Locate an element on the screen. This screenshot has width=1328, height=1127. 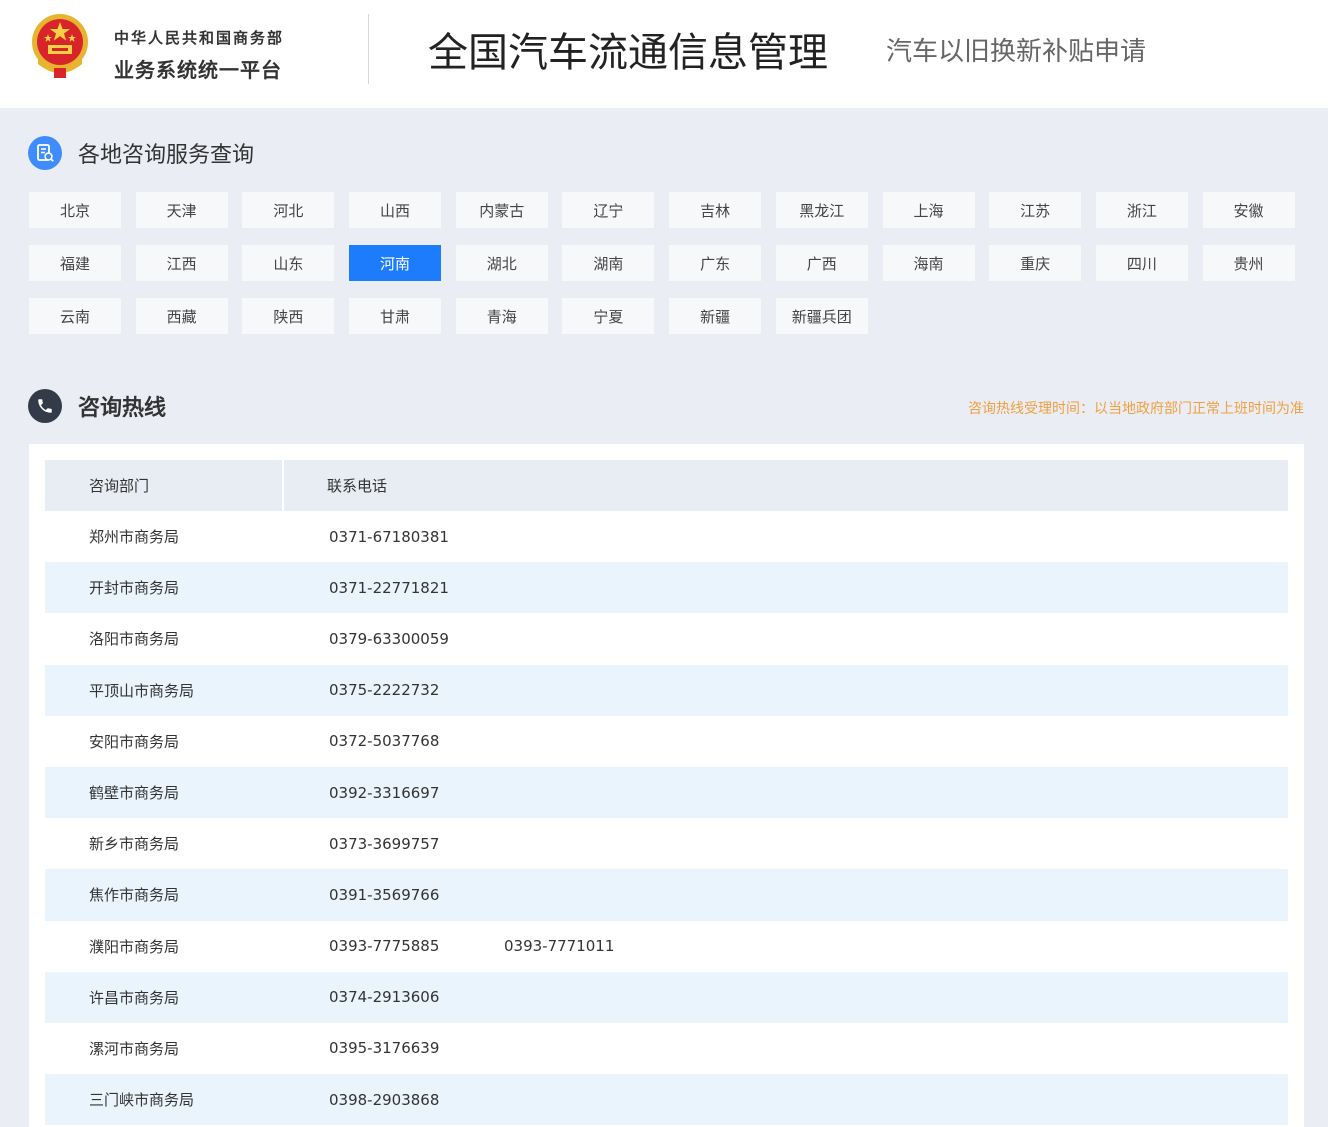
department-cell: 洛阳市商务局 is located at coordinates (134, 639).